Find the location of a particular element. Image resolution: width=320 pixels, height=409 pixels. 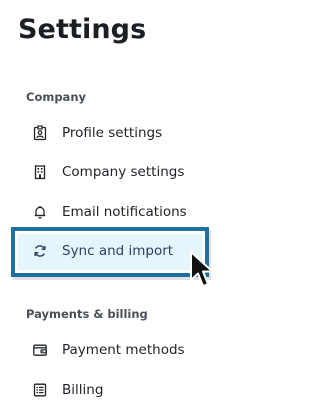

sidebar-item-profile-settings: Profile settings is located at coordinates (94, 133).